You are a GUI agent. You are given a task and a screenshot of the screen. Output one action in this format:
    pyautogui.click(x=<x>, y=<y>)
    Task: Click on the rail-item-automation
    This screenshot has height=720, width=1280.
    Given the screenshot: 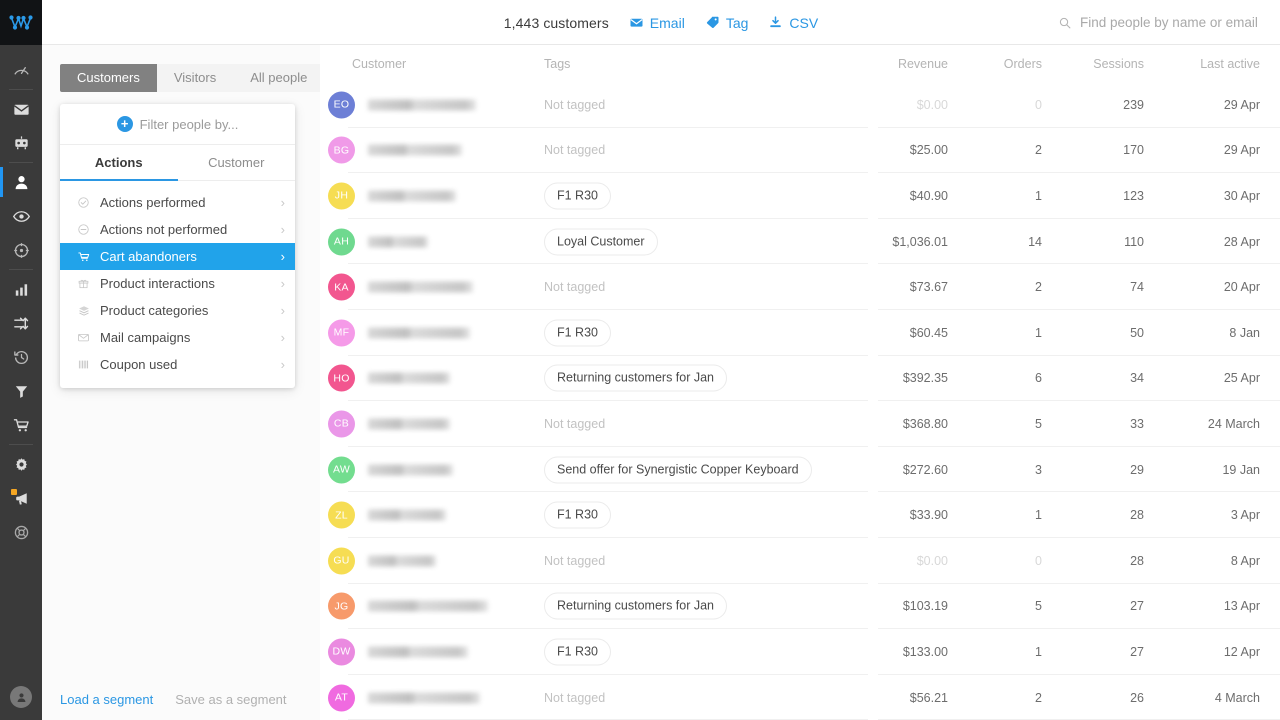 What is the action you would take?
    pyautogui.click(x=21, y=143)
    